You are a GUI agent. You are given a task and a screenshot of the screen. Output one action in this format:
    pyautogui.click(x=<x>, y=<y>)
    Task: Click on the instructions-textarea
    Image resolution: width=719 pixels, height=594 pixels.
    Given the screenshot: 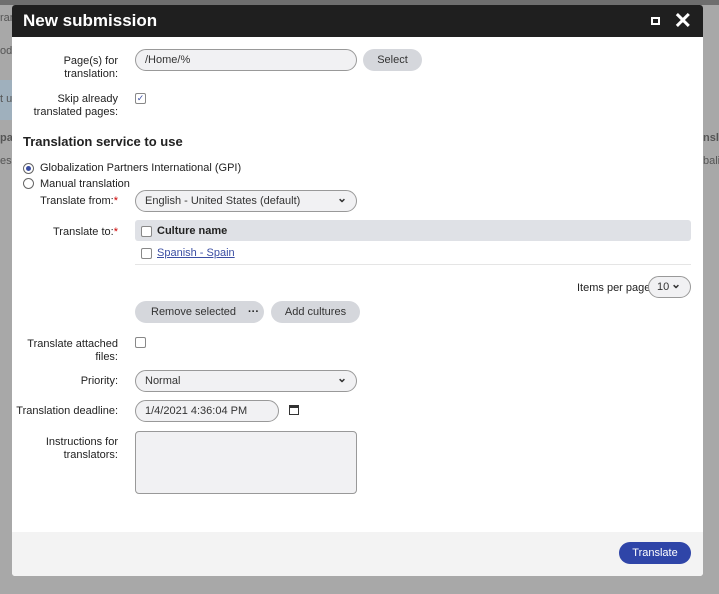 What is the action you would take?
    pyautogui.click(x=246, y=462)
    